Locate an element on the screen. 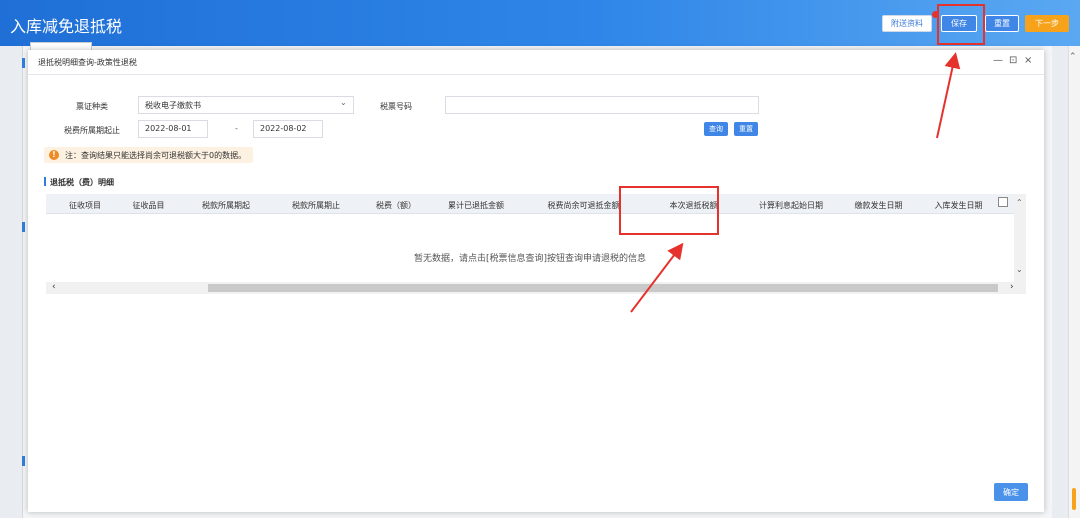  minimize-icon: — is located at coordinates (998, 60).